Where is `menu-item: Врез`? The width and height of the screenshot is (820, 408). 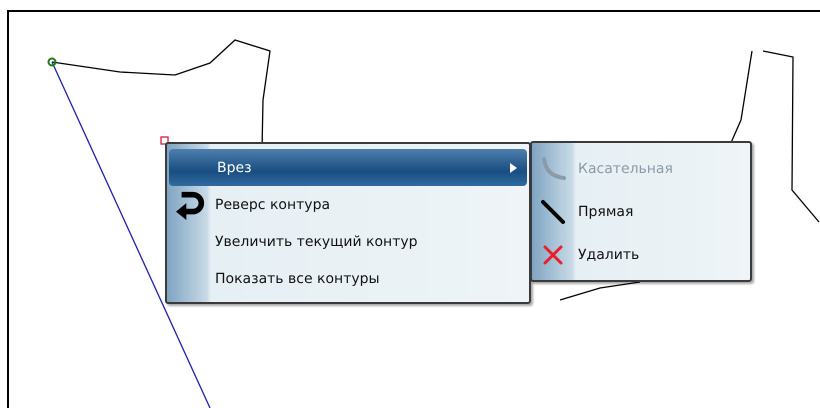
menu-item: Врез is located at coordinates (348, 167).